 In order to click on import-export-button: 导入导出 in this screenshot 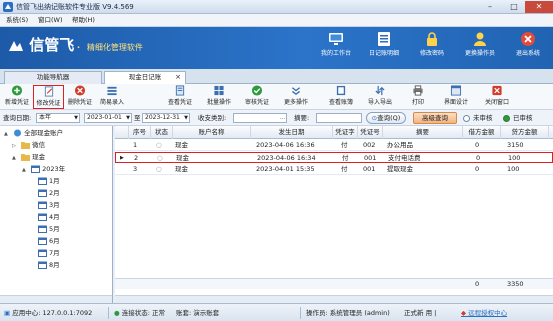, I will do `click(380, 97)`.